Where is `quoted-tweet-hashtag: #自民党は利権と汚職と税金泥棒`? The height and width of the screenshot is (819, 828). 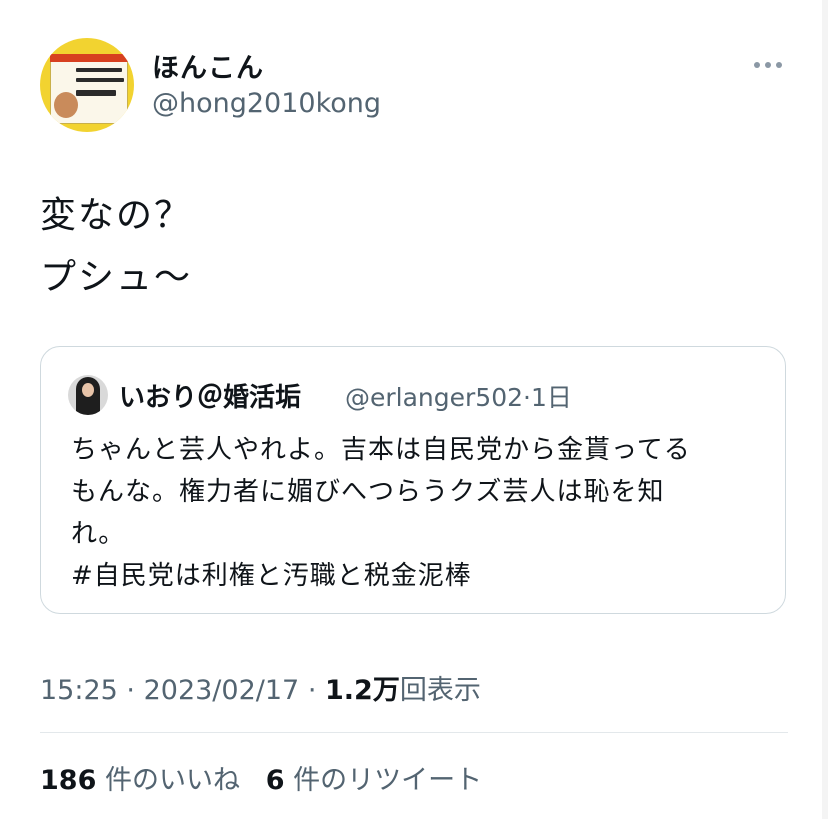 quoted-tweet-hashtag: #自民党は利権と汚職と税金泥棒 is located at coordinates (271, 573).